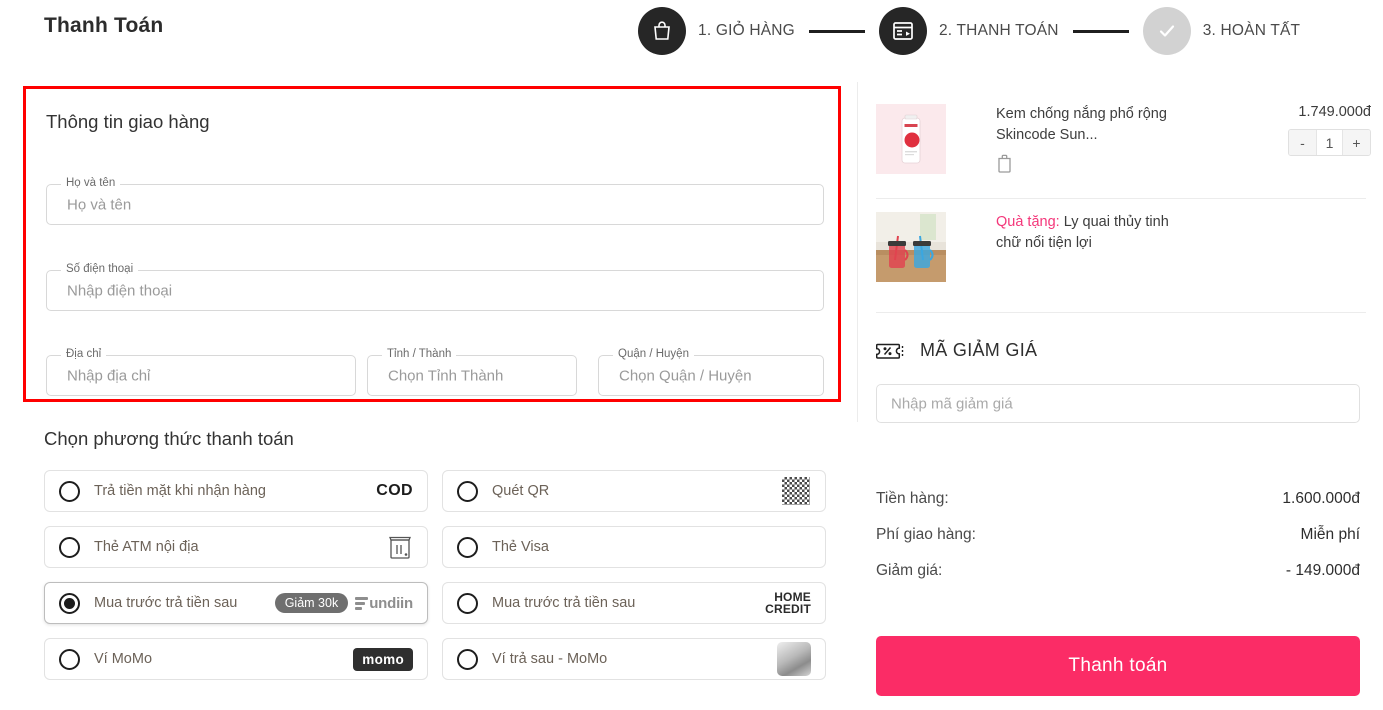  Describe the element at coordinates (1251, 30) in the screenshot. I see `step-complete-label: 3. HOÀN TẤT` at that location.